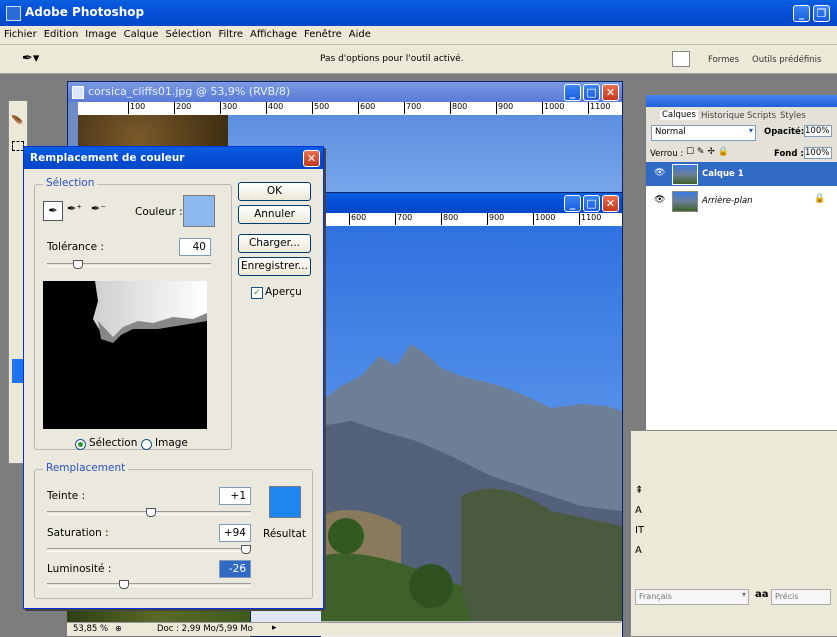  Describe the element at coordinates (655, 596) in the screenshot. I see `language-value: Français` at that location.